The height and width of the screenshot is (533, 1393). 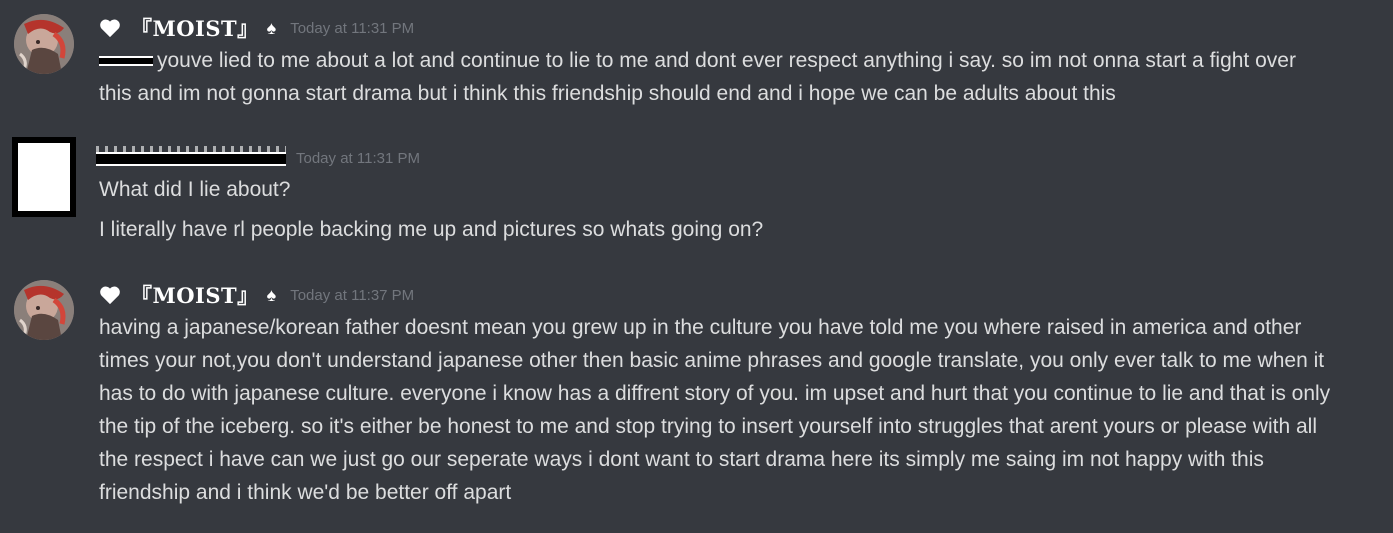 I want to click on redacted-mention, so click(x=126, y=61).